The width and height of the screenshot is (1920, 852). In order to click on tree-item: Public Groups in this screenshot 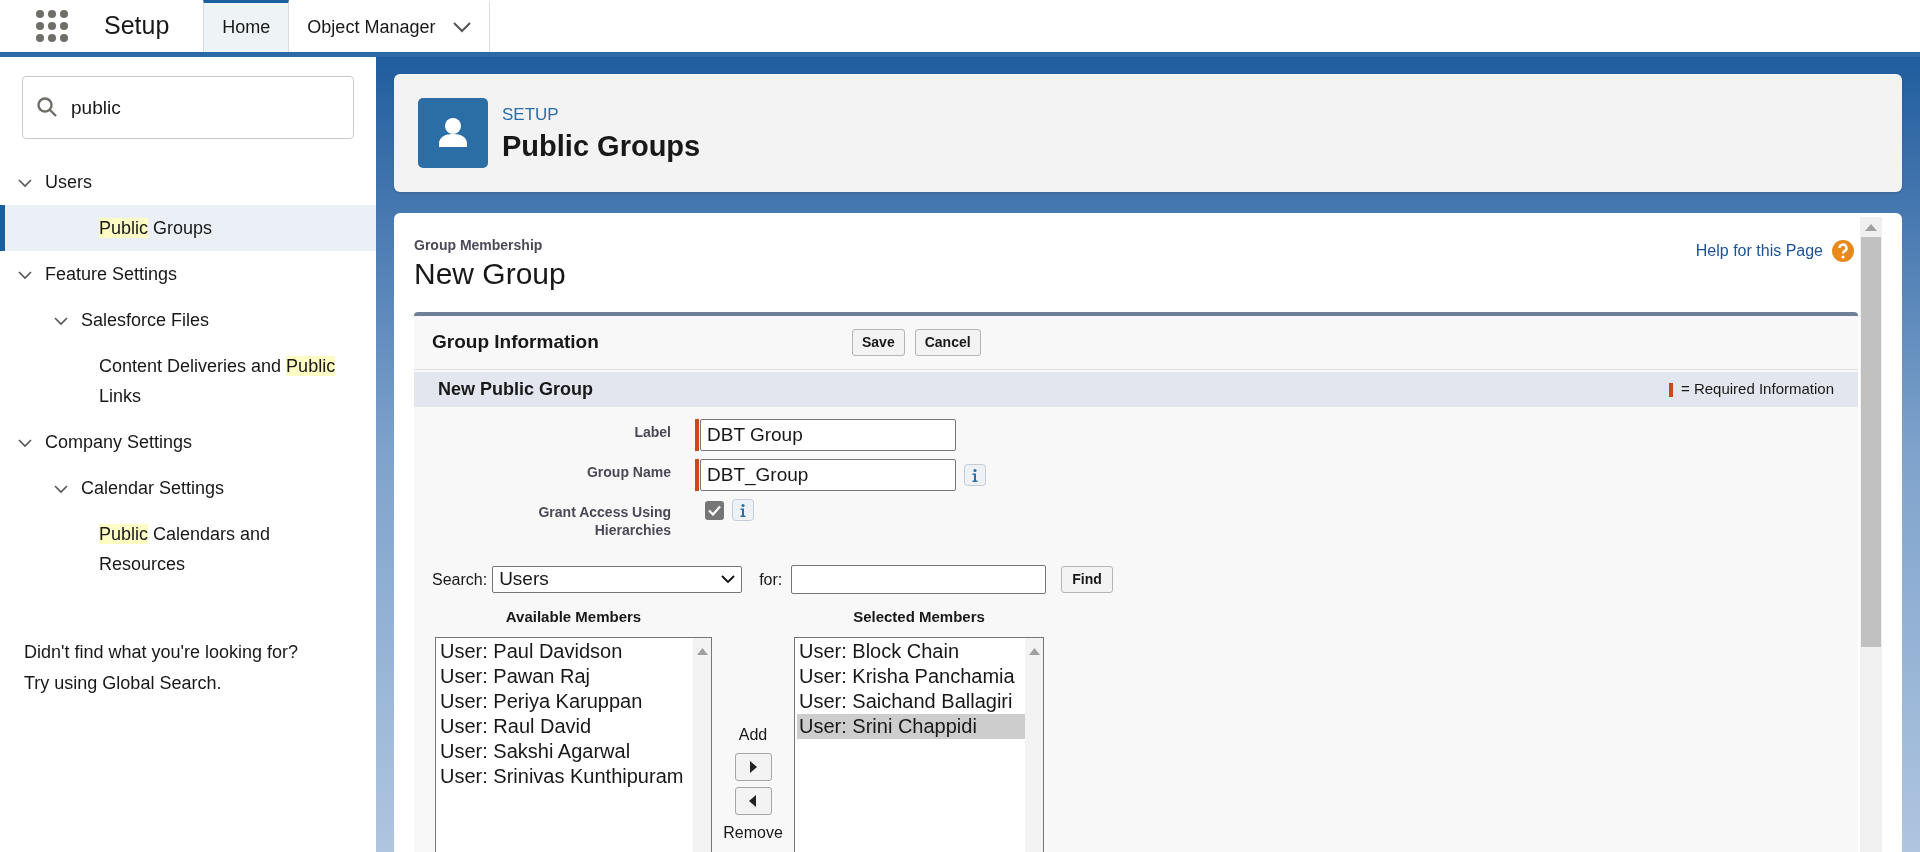, I will do `click(188, 228)`.